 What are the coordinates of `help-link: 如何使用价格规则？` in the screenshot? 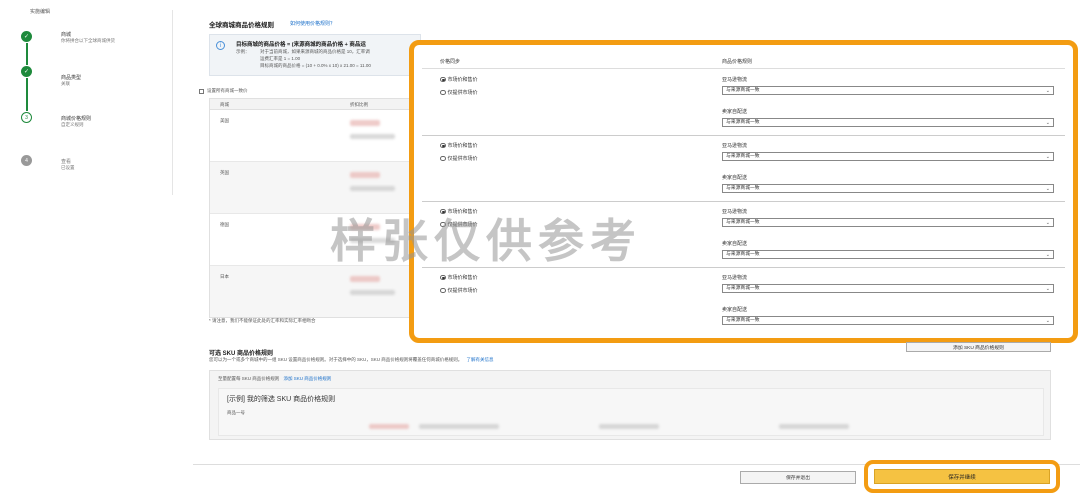 It's located at (312, 23).